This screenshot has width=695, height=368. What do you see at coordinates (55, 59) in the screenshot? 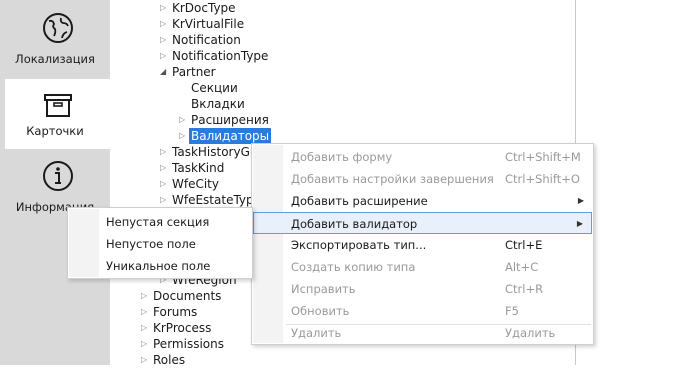
I see `nav-label-localization: Локализация` at bounding box center [55, 59].